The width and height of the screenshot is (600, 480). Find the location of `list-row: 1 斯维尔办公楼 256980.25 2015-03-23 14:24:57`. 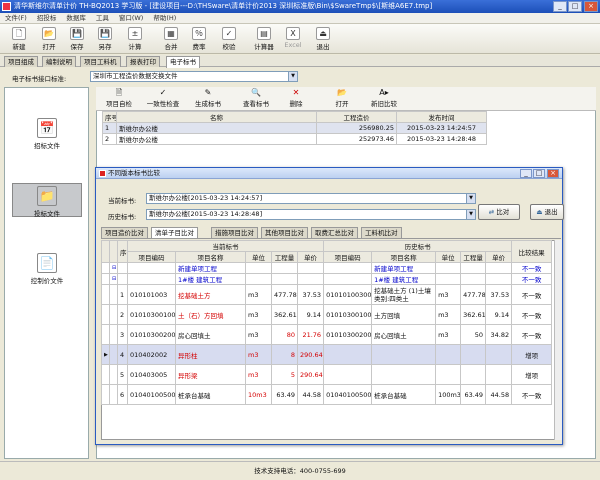

list-row: 1 斯维尔办公楼 256980.25 2015-03-23 14:24:57 is located at coordinates (294, 128).